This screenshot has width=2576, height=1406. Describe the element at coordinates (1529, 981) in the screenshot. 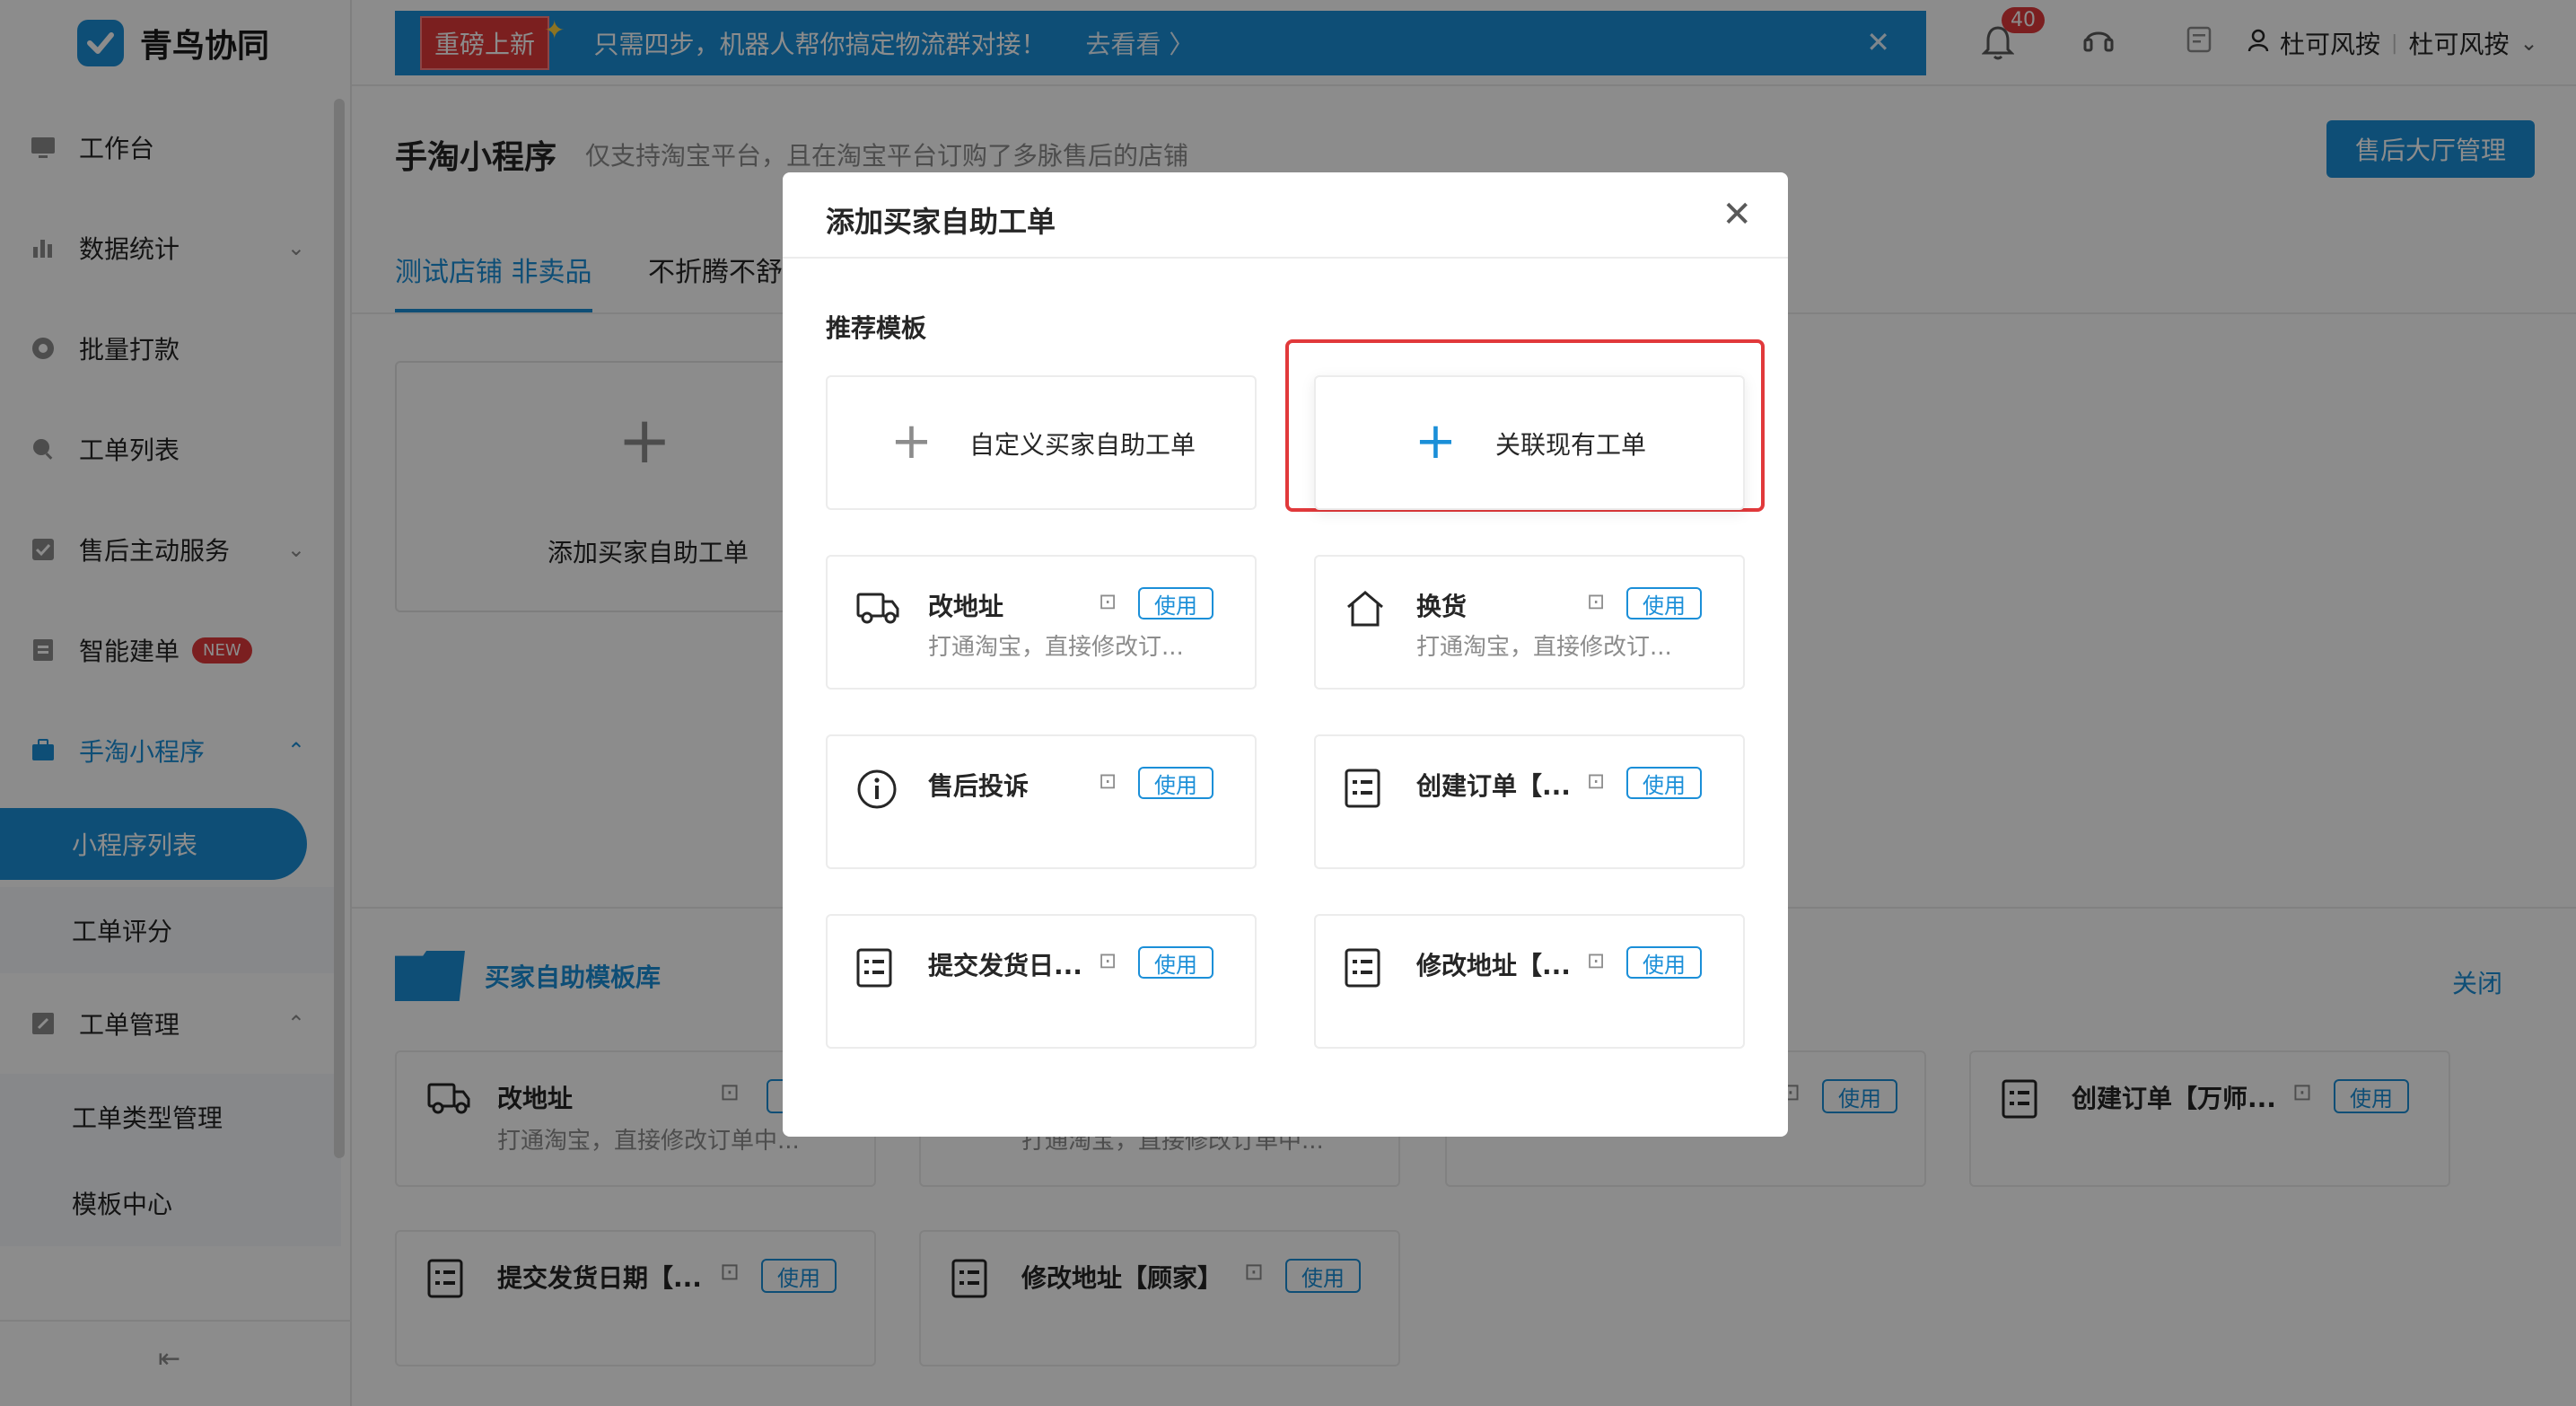

I see `template-card-modify-address: 修改地址【... ⊡ 使用` at that location.